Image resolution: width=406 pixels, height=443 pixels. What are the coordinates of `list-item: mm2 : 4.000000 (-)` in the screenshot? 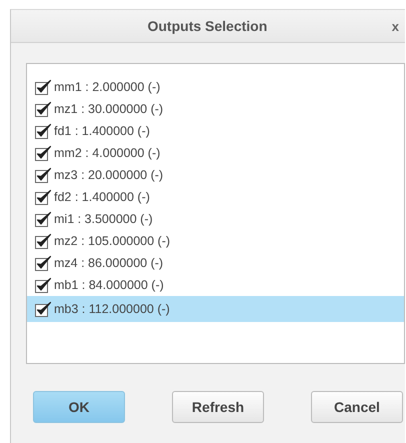 It's located at (215, 153).